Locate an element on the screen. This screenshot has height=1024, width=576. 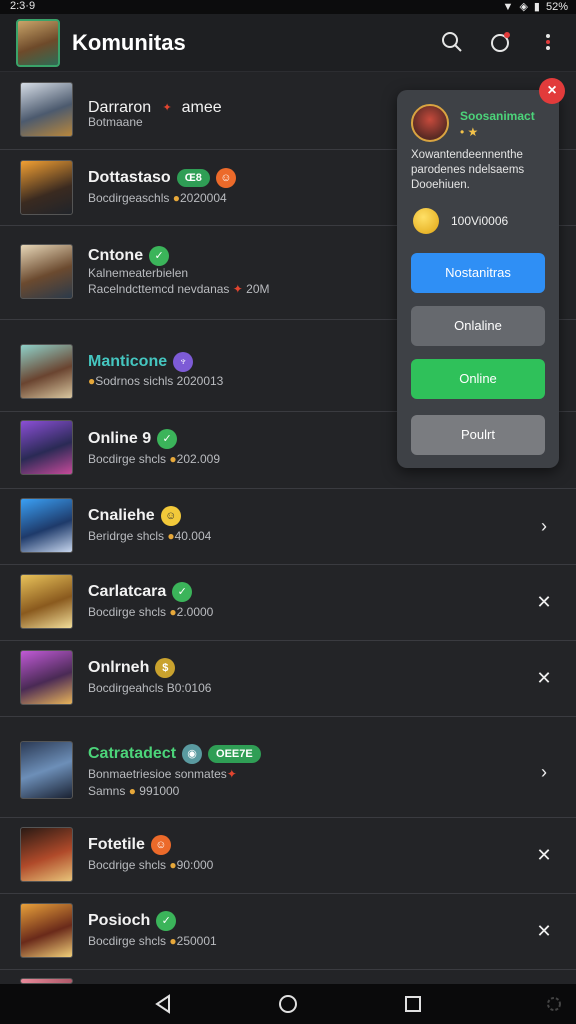
eye-icon: ◉ is located at coordinates (192, 754).